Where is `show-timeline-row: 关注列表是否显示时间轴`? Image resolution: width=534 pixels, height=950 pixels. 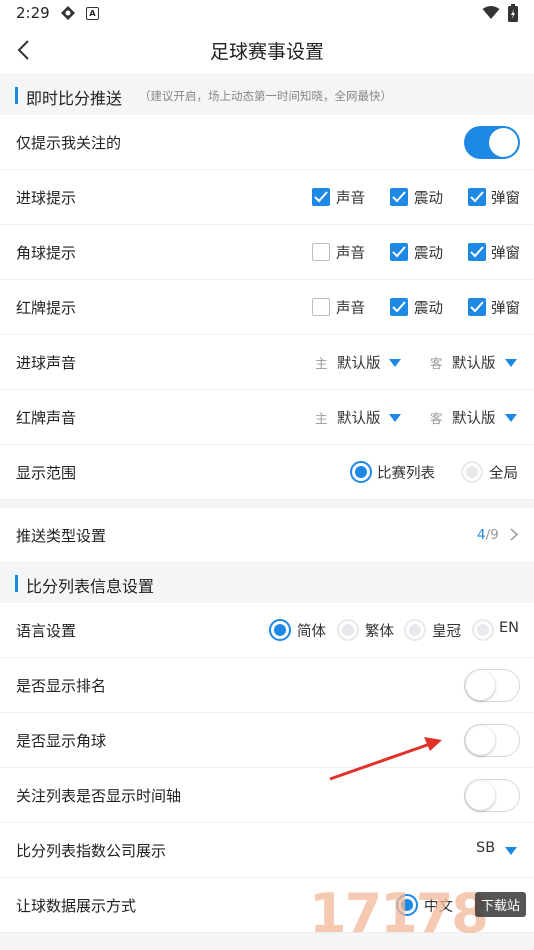 show-timeline-row: 关注列表是否显示时间轴 is located at coordinates (267, 795).